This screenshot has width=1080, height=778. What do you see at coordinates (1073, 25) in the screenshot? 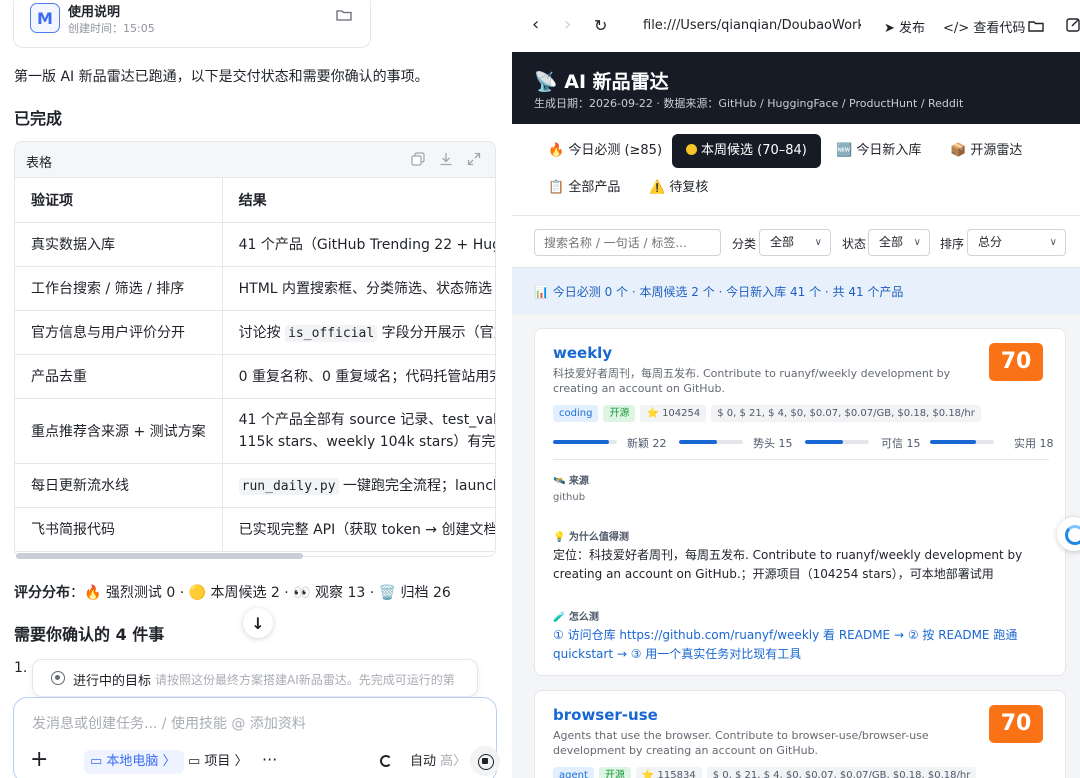
I see `external-icon` at bounding box center [1073, 25].